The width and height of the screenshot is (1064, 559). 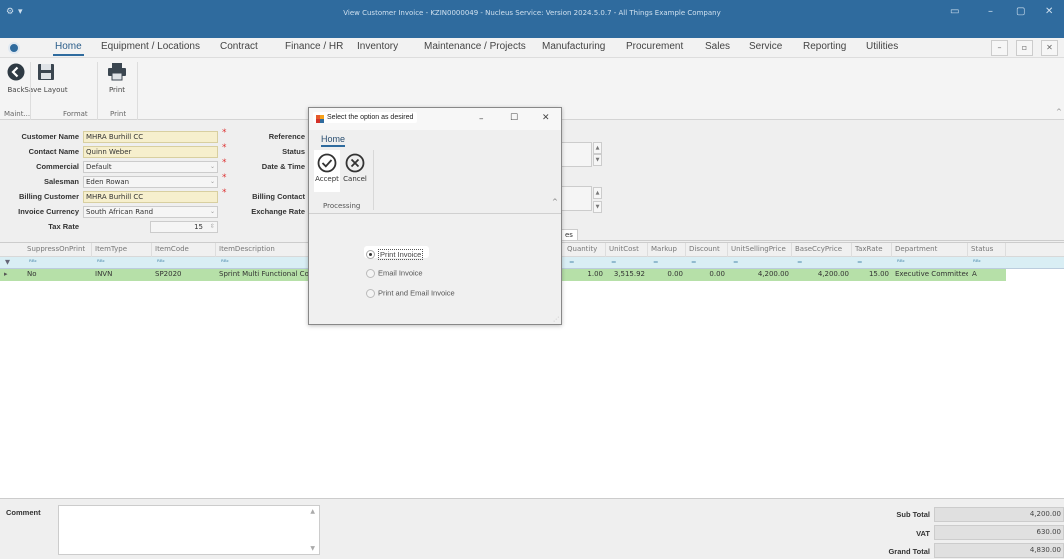 I want to click on column-header: Discount, so click(x=707, y=250).